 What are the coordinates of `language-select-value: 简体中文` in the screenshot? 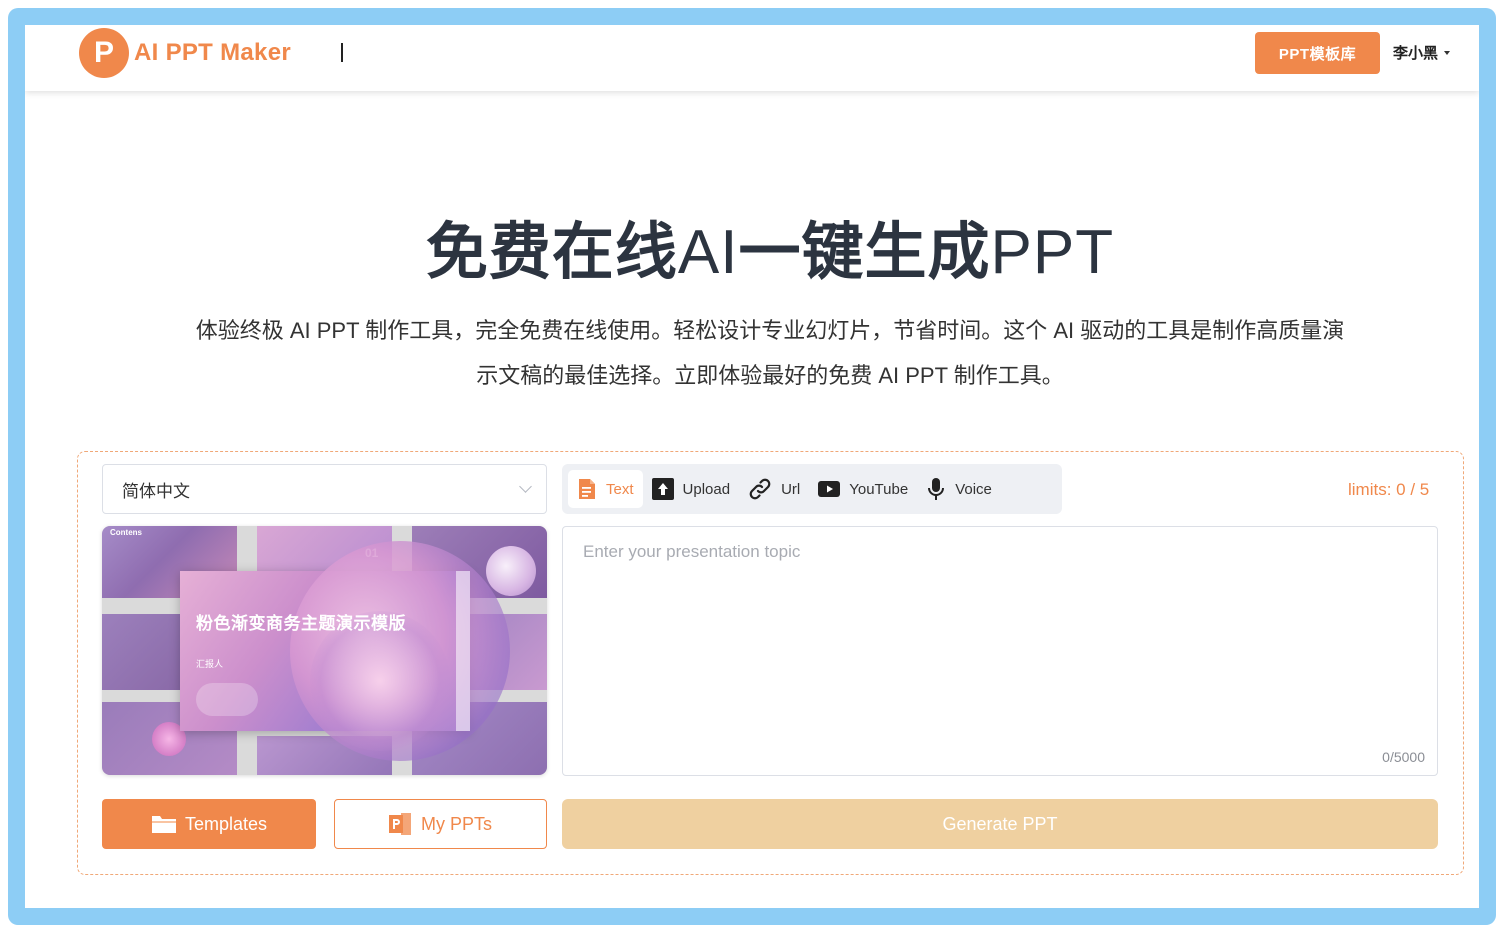 It's located at (156, 491).